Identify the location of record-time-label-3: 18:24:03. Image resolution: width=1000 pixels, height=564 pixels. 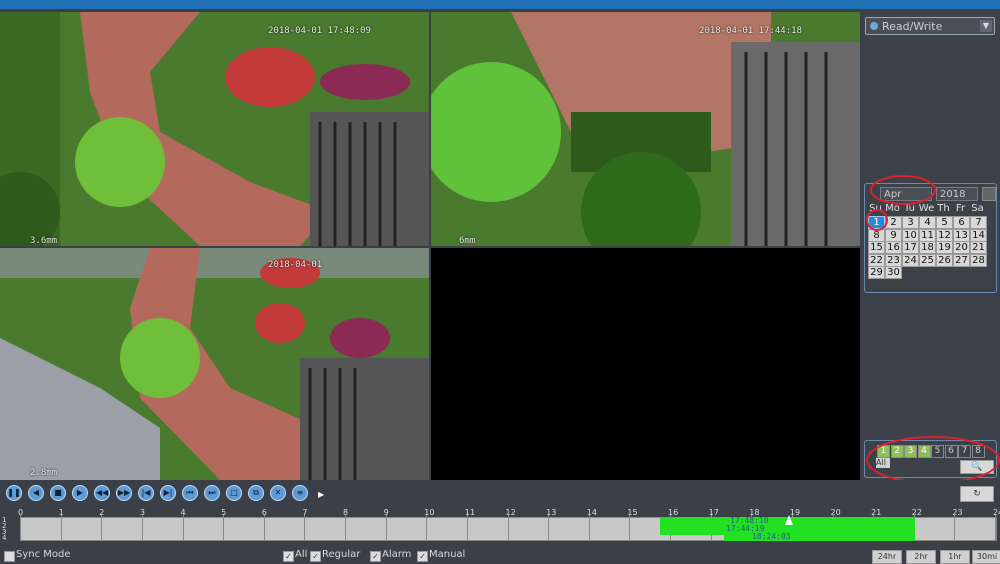
(771, 536).